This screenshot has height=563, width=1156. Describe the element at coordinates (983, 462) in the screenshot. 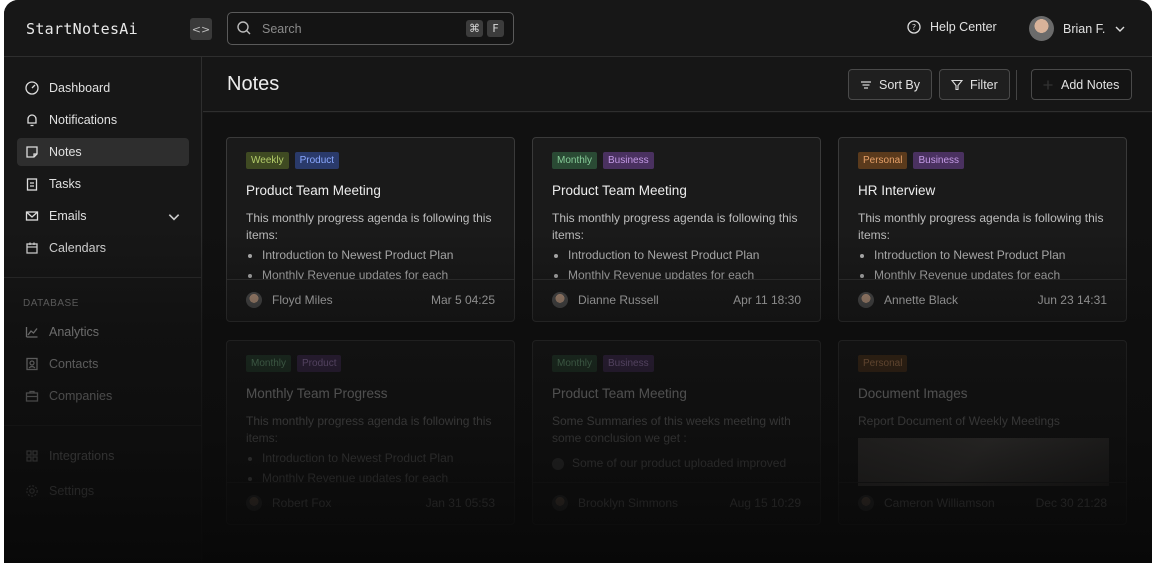

I see `document-image-thumbnail` at that location.